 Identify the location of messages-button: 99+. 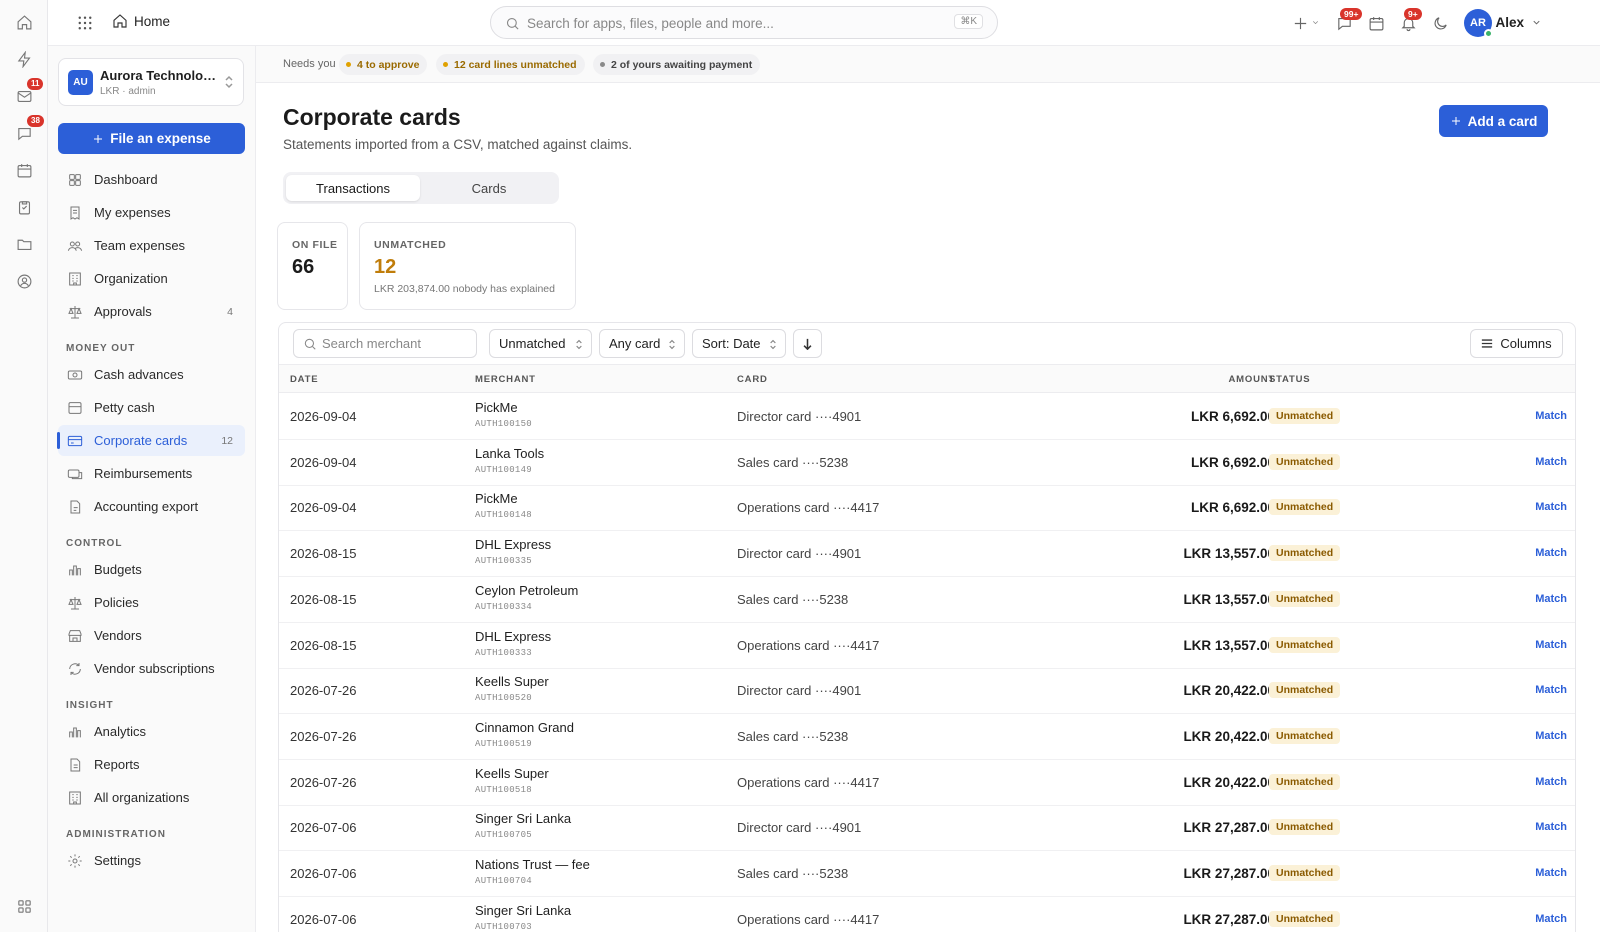
(1348, 20).